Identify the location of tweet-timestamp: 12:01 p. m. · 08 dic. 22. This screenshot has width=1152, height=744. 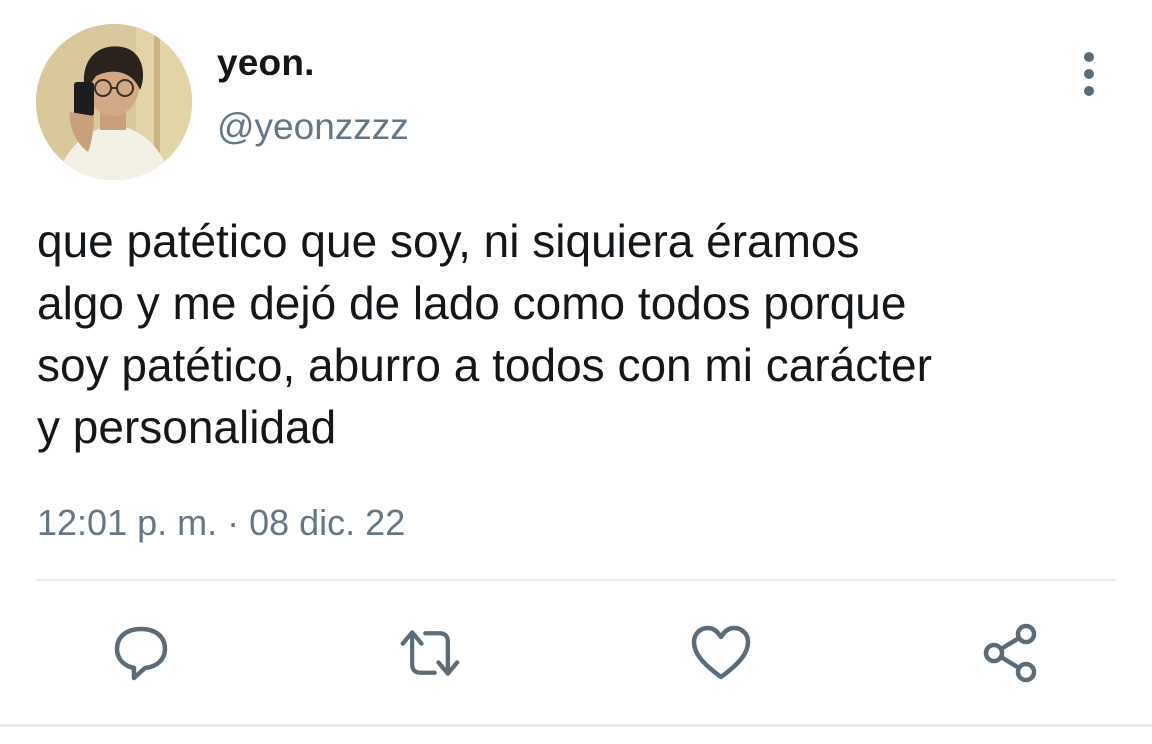
(221, 523).